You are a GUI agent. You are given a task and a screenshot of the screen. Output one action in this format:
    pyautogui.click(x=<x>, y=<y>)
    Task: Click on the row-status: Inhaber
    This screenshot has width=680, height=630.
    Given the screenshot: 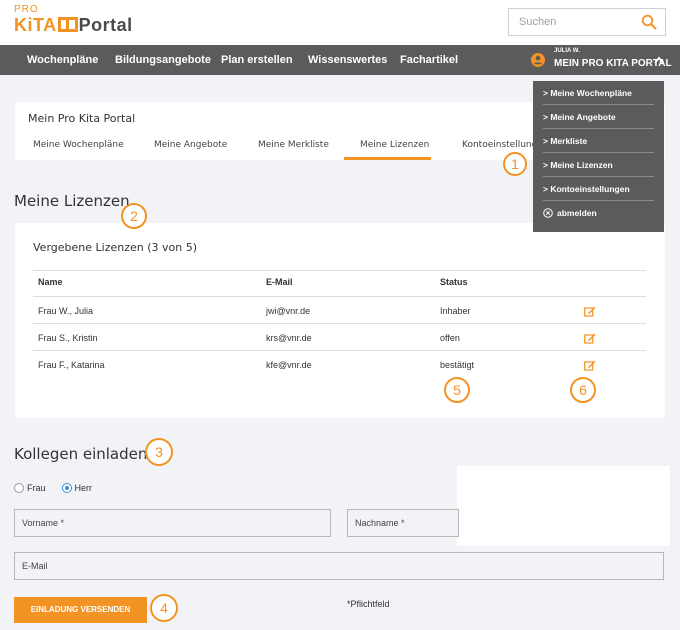 What is the action you would take?
    pyautogui.click(x=455, y=311)
    